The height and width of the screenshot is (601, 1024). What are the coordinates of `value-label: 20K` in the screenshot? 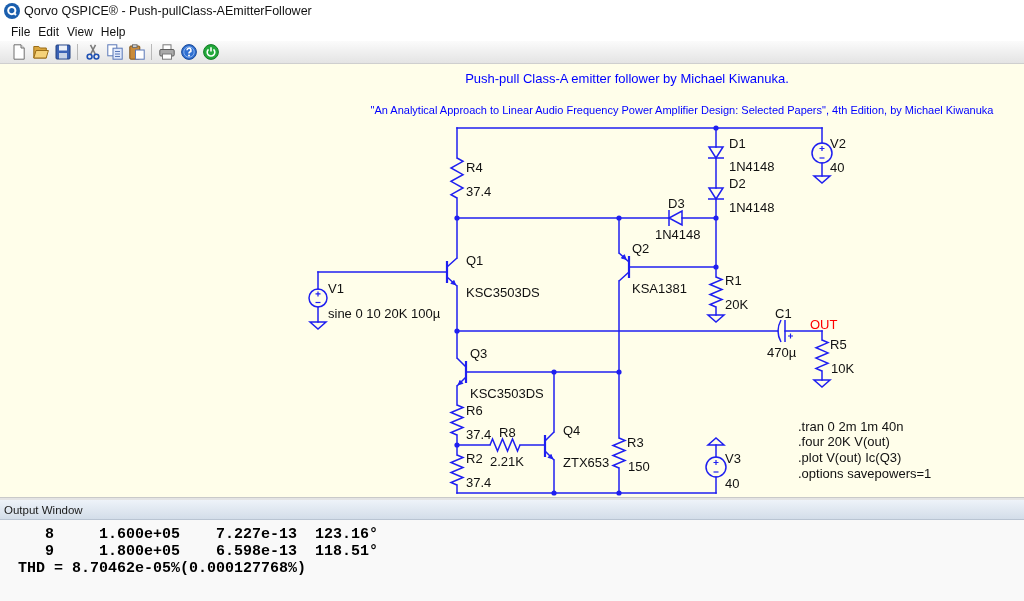 It's located at (737, 304).